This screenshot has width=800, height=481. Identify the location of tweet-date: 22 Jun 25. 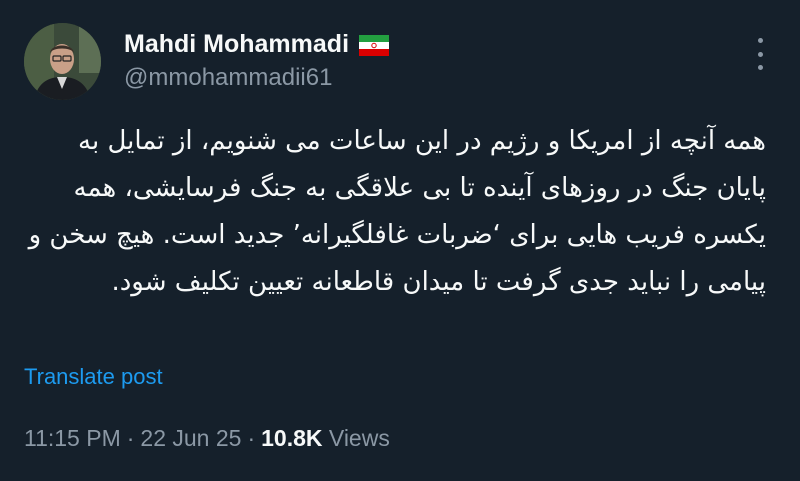
(190, 438).